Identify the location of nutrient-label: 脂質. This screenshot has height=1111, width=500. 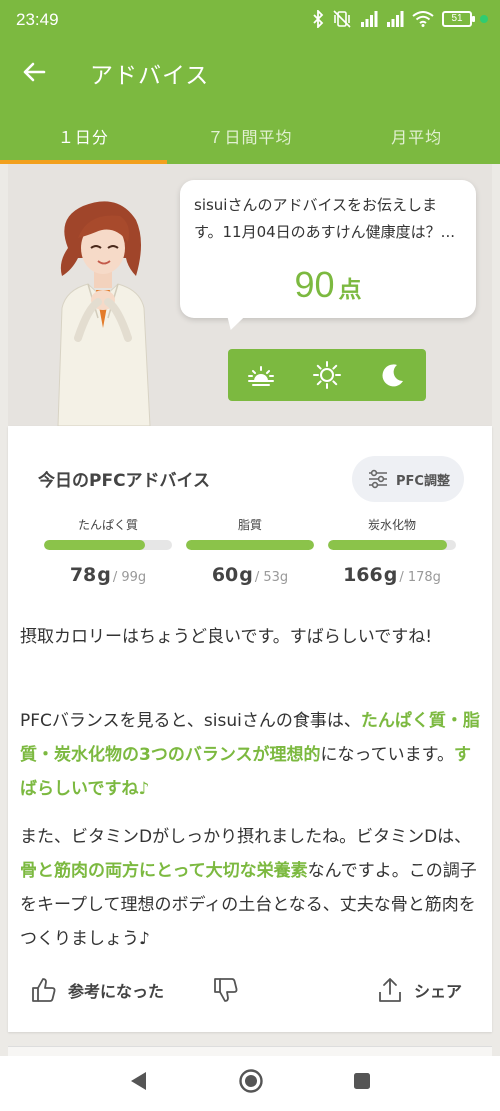
(249, 525).